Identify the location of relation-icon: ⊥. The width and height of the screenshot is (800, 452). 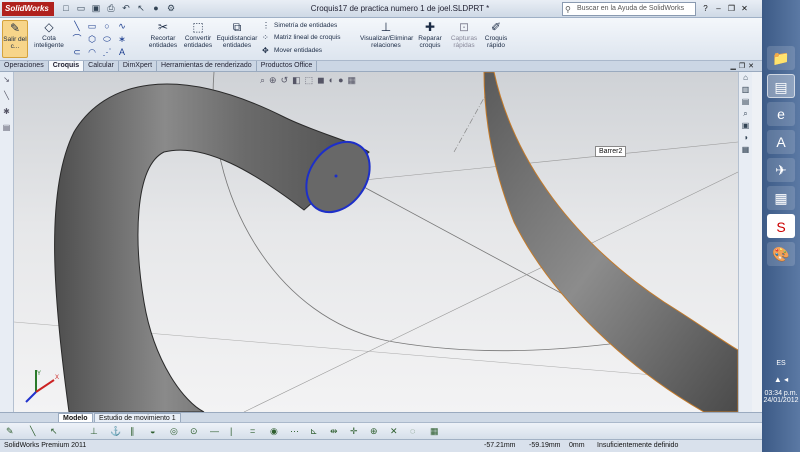
(94, 431).